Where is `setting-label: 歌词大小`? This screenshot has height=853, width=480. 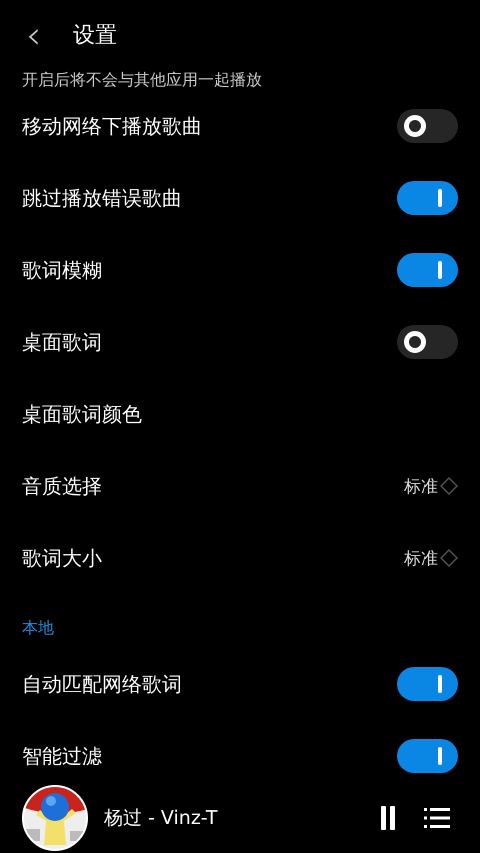
setting-label: 歌词大小 is located at coordinates (62, 558).